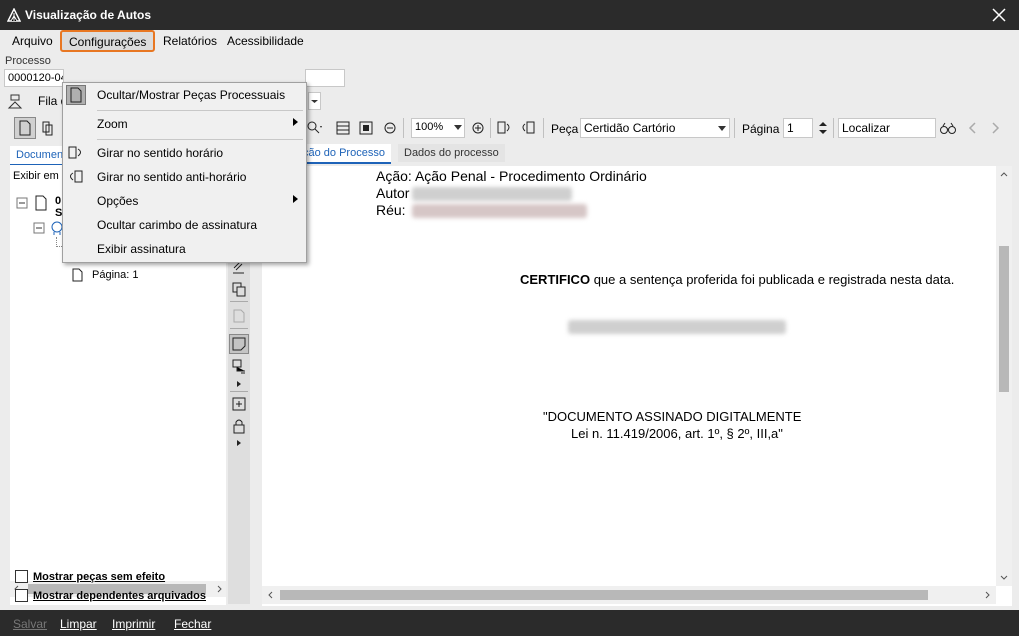 This screenshot has width=1019, height=636. Describe the element at coordinates (429, 127) in the screenshot. I see `zoom-value: 100%` at that location.